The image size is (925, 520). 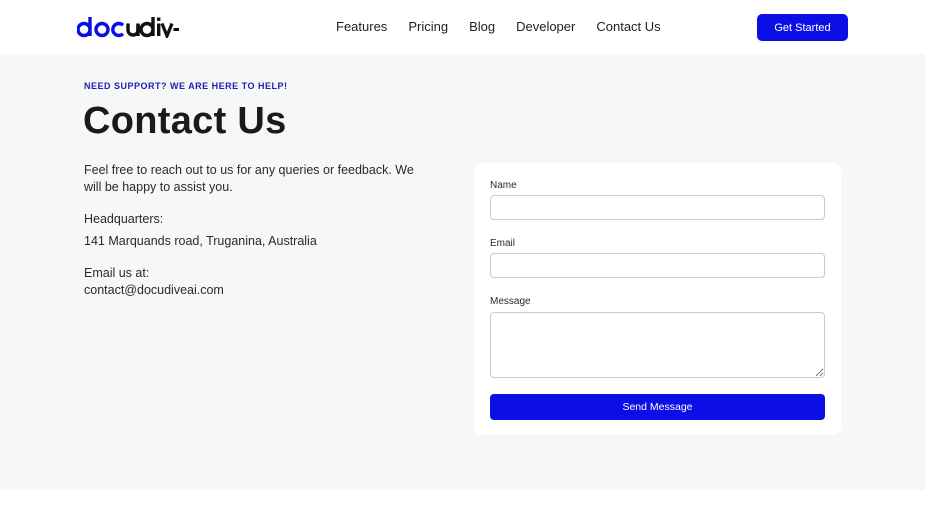 I want to click on support-eyebrow: NEED SUPPORT? WE ARE HERE TO HELP!, so click(x=186, y=86).